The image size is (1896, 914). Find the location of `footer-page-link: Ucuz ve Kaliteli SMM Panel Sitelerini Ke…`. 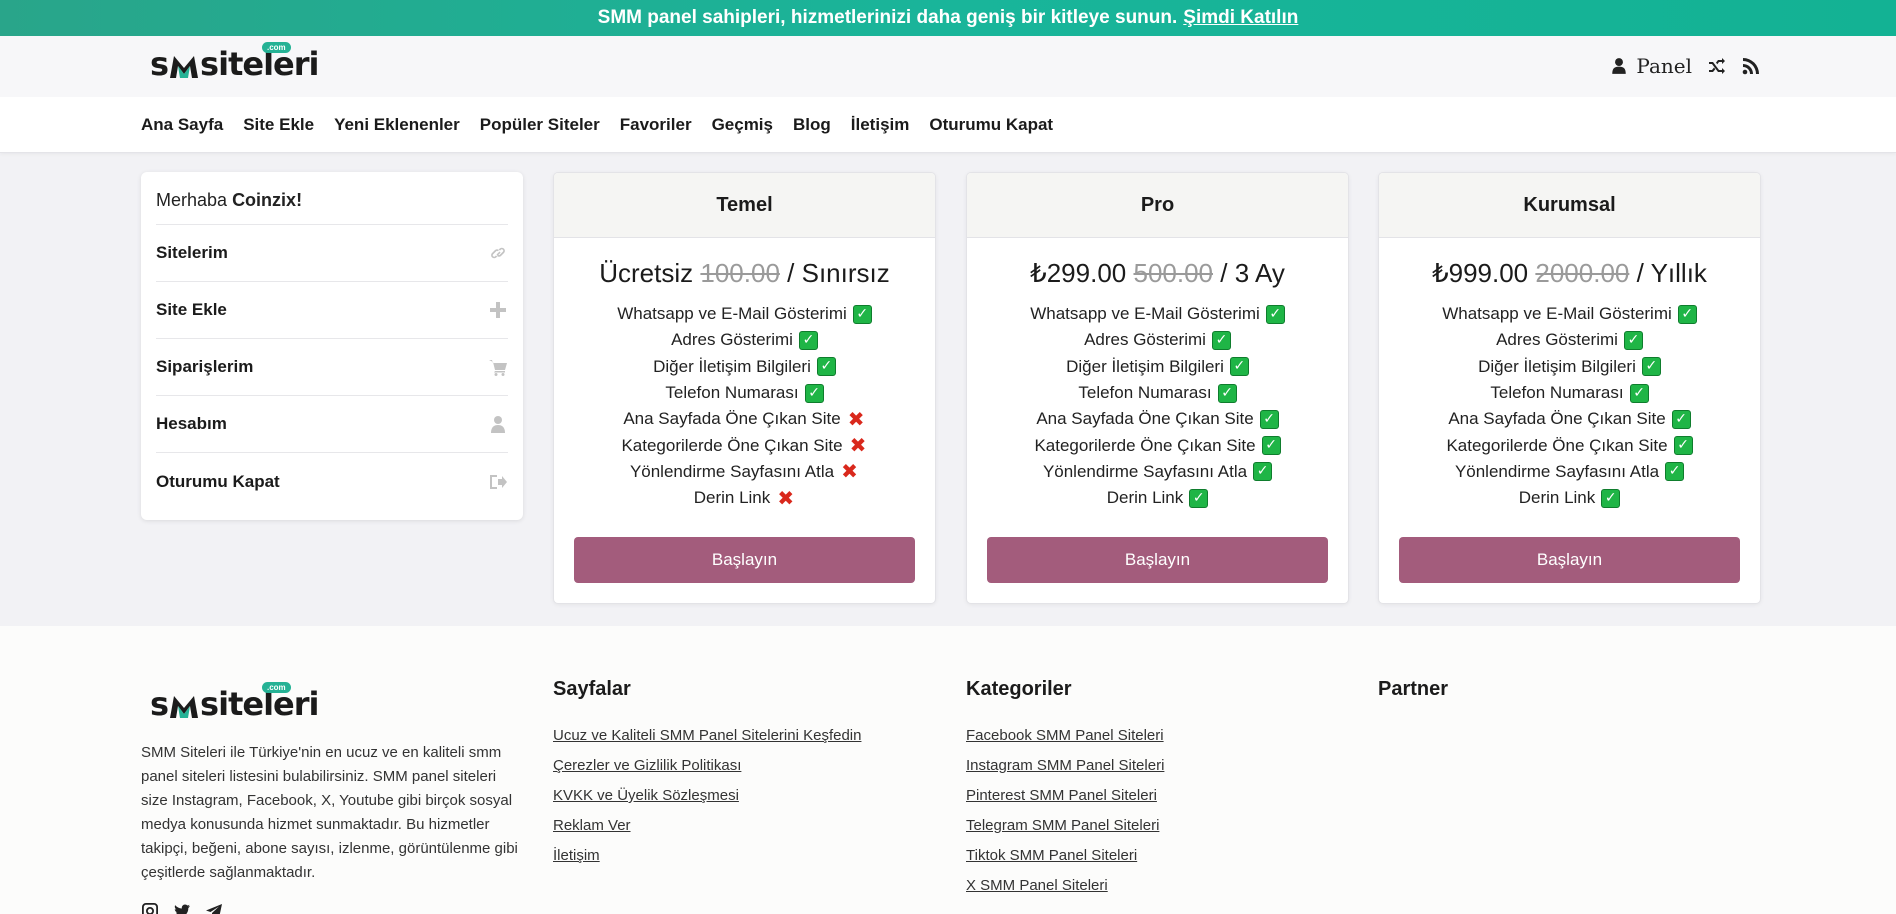

footer-page-link: Ucuz ve Kaliteli SMM Panel Sitelerini Ke… is located at coordinates (707, 742).